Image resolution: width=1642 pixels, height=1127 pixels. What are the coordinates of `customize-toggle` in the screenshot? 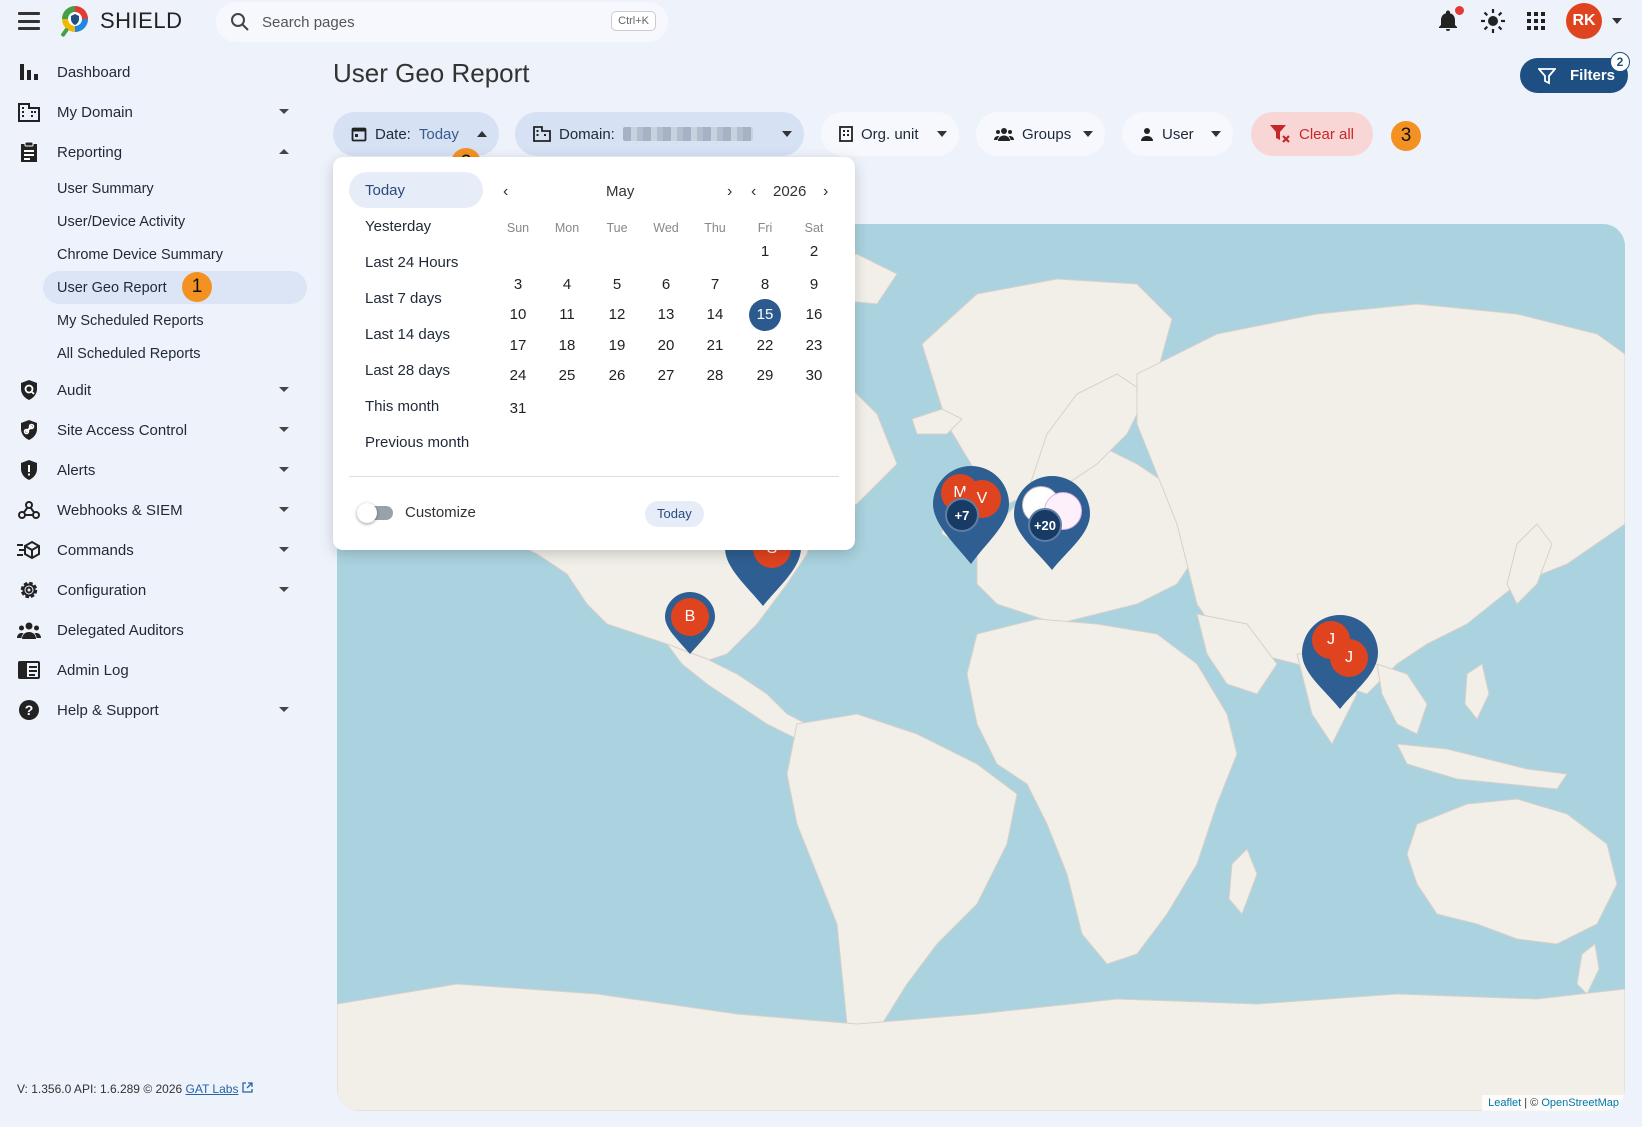 It's located at (375, 513).